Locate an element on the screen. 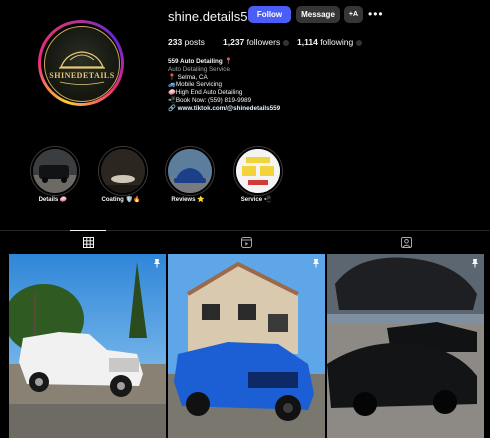 This screenshot has width=490, height=438. bio-category: Auto Detailing Service is located at coordinates (199, 69).